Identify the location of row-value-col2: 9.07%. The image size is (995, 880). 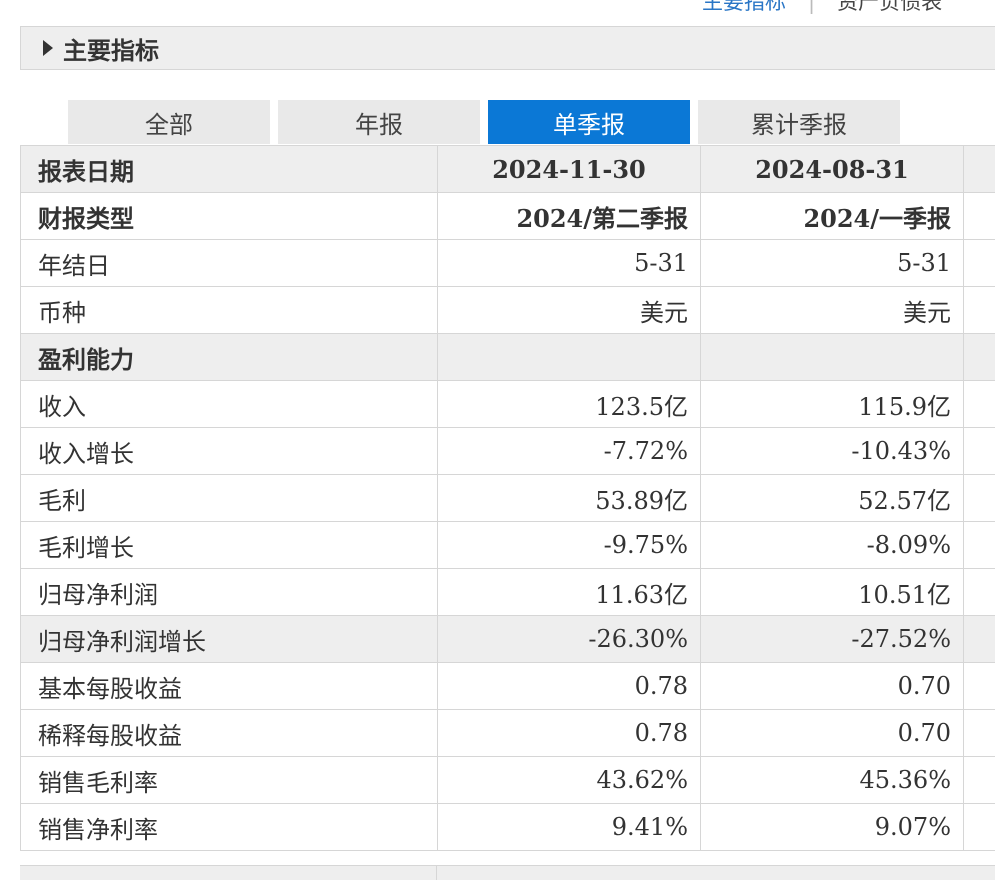
(832, 827).